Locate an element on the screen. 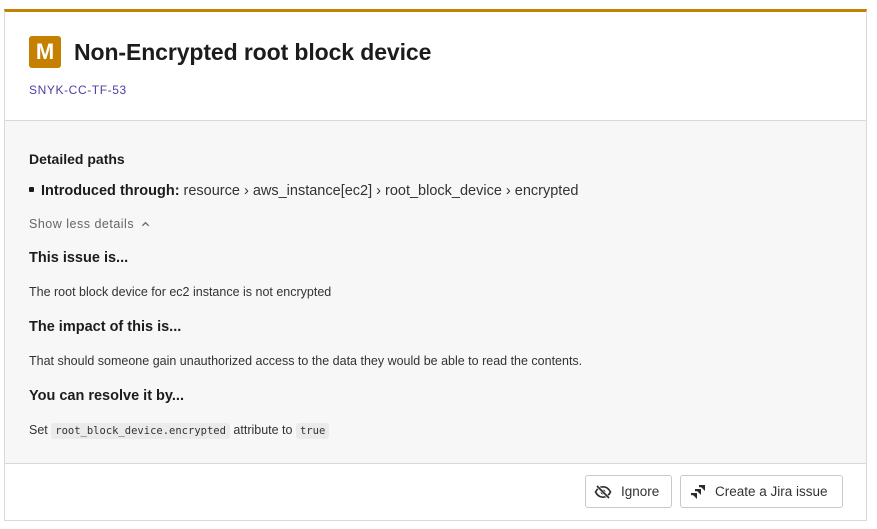  resolve-code-value: true is located at coordinates (312, 431).